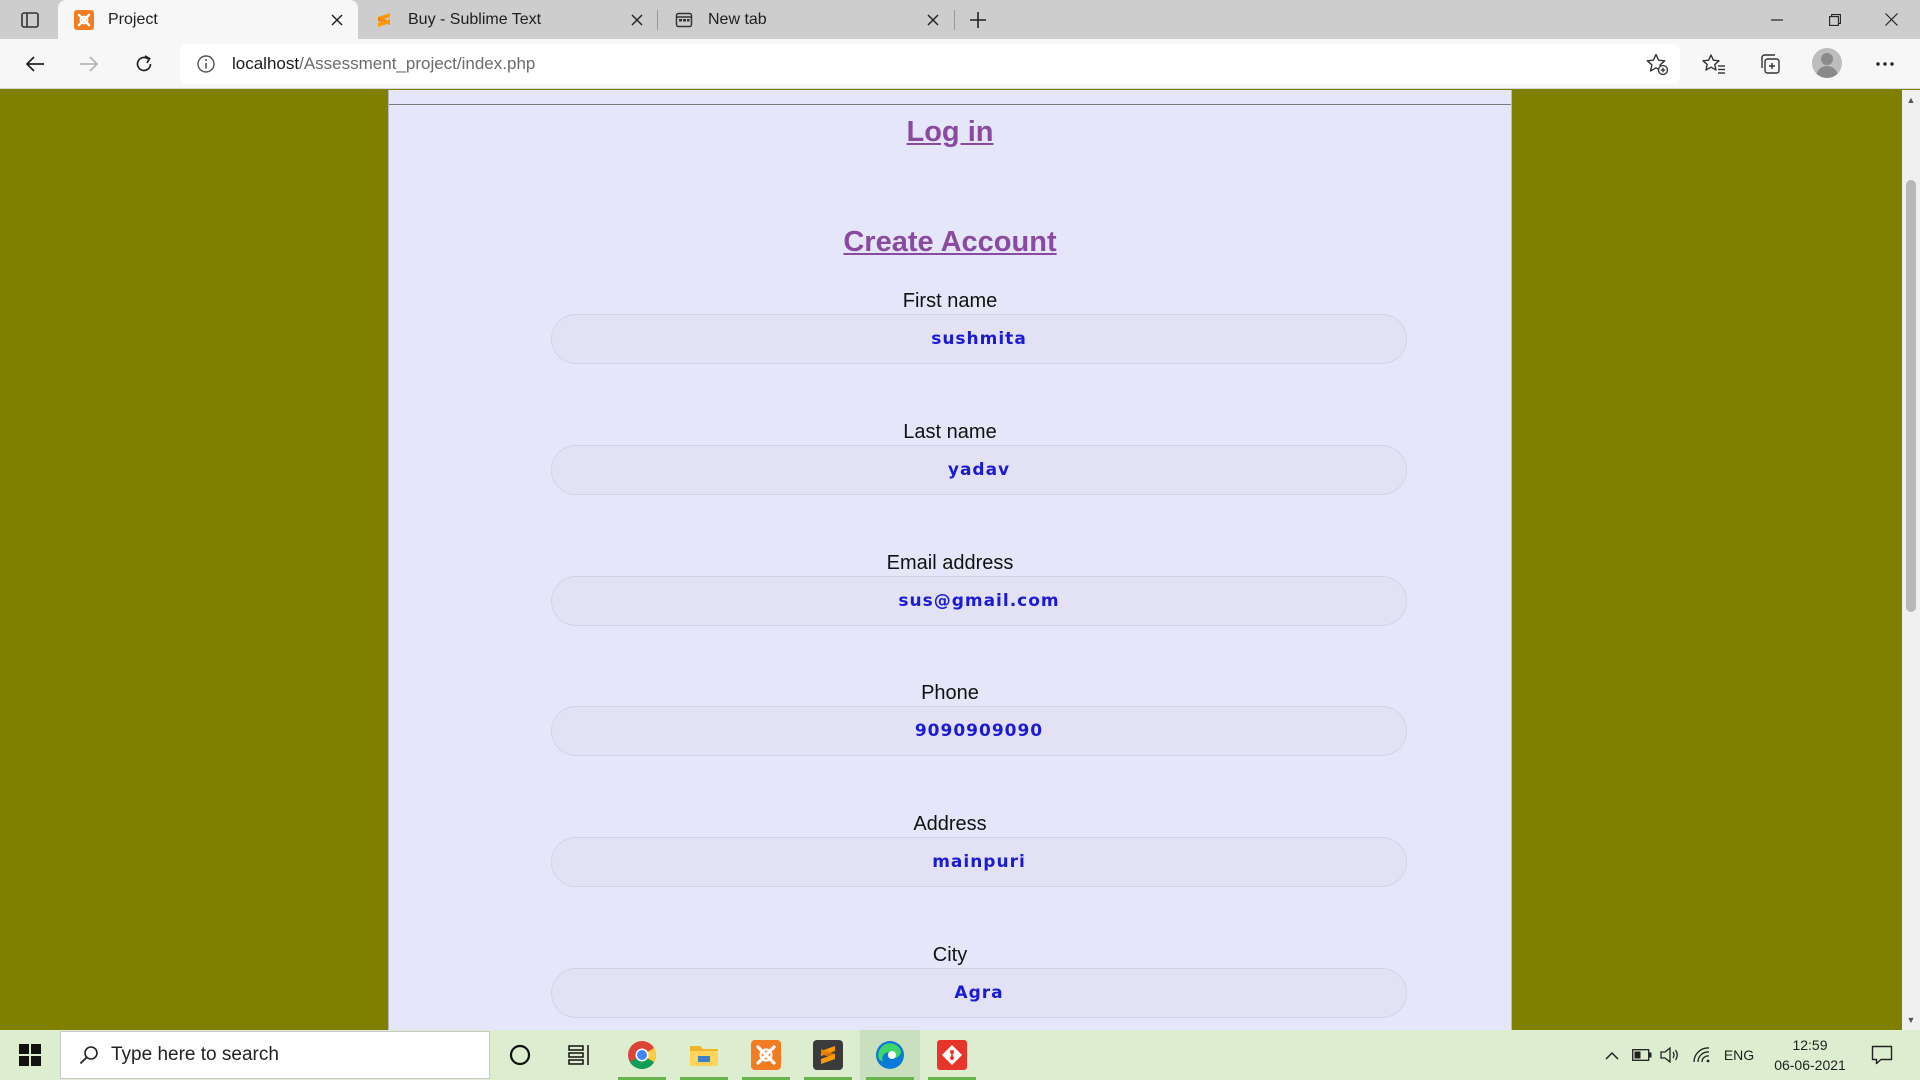  I want to click on tab-new-tab: New tab, so click(806, 19).